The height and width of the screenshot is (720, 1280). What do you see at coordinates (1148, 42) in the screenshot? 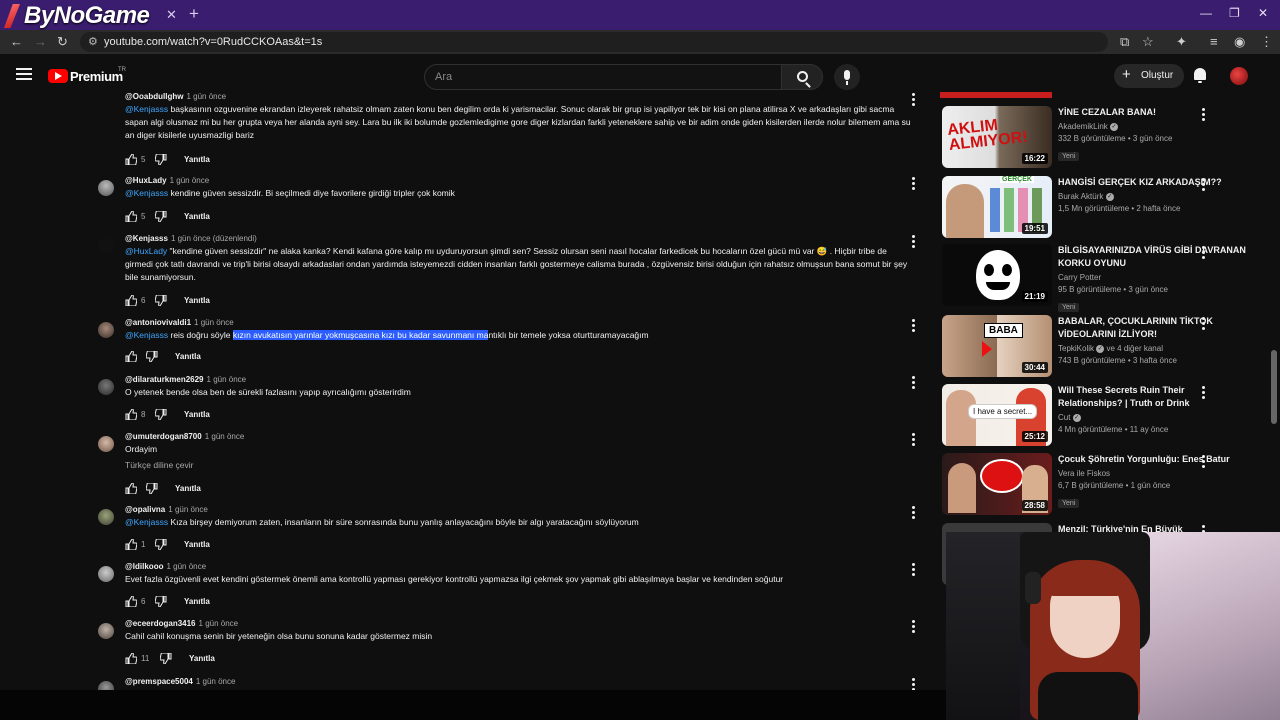
I see `bookmark-star-icon: ☆` at bounding box center [1148, 42].